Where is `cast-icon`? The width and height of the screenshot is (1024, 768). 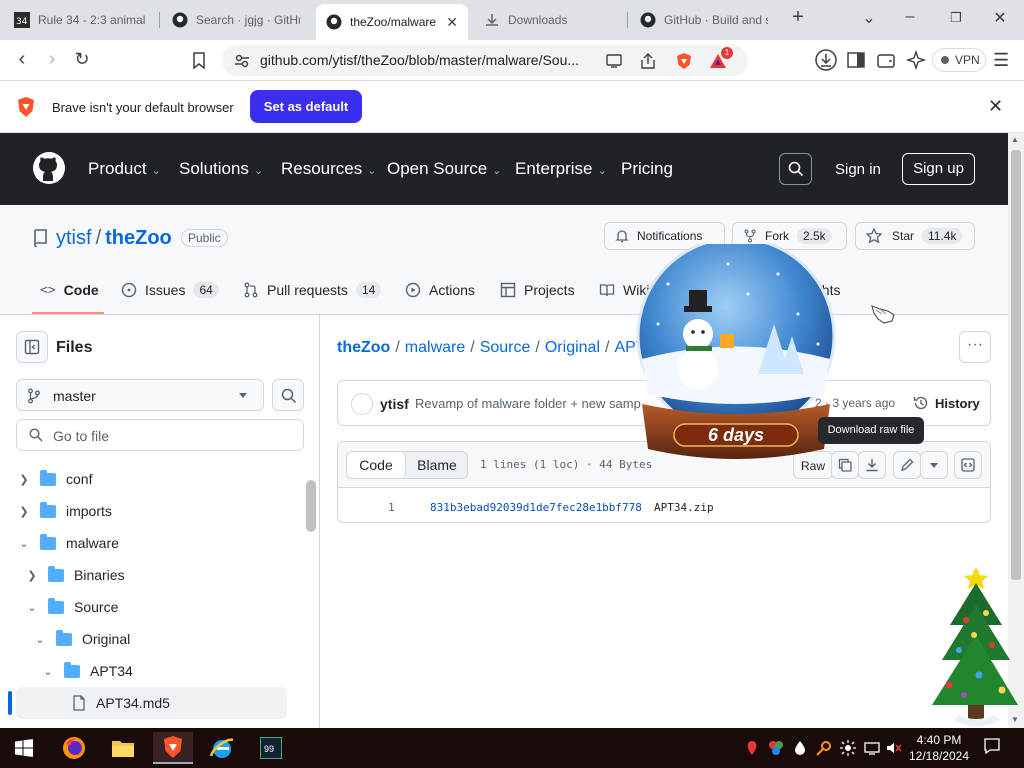 cast-icon is located at coordinates (614, 61).